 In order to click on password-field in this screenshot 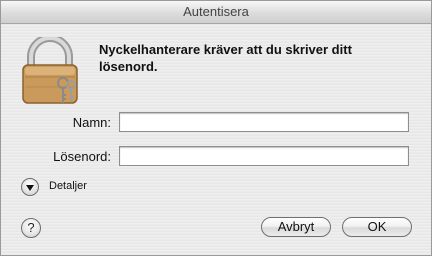, I will do `click(264, 156)`.